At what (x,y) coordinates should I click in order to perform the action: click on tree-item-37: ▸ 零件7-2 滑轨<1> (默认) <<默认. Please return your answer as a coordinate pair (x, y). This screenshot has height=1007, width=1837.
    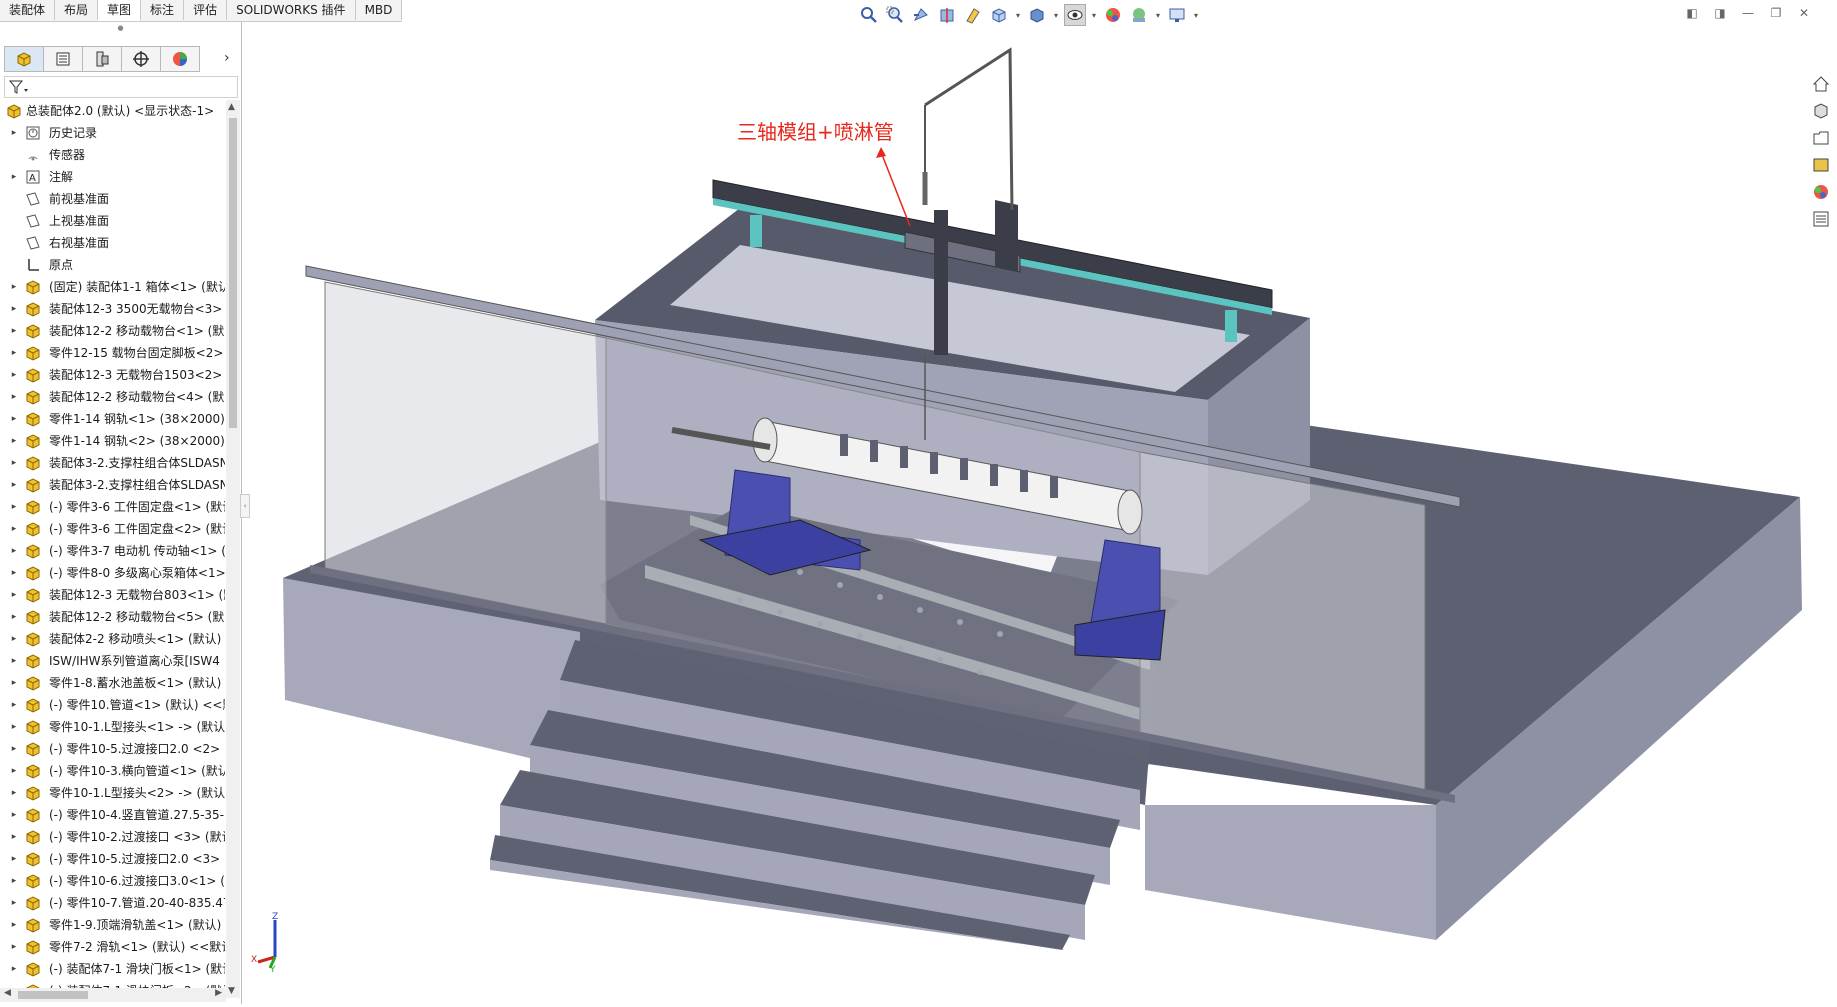
    Looking at the image, I should click on (113, 947).